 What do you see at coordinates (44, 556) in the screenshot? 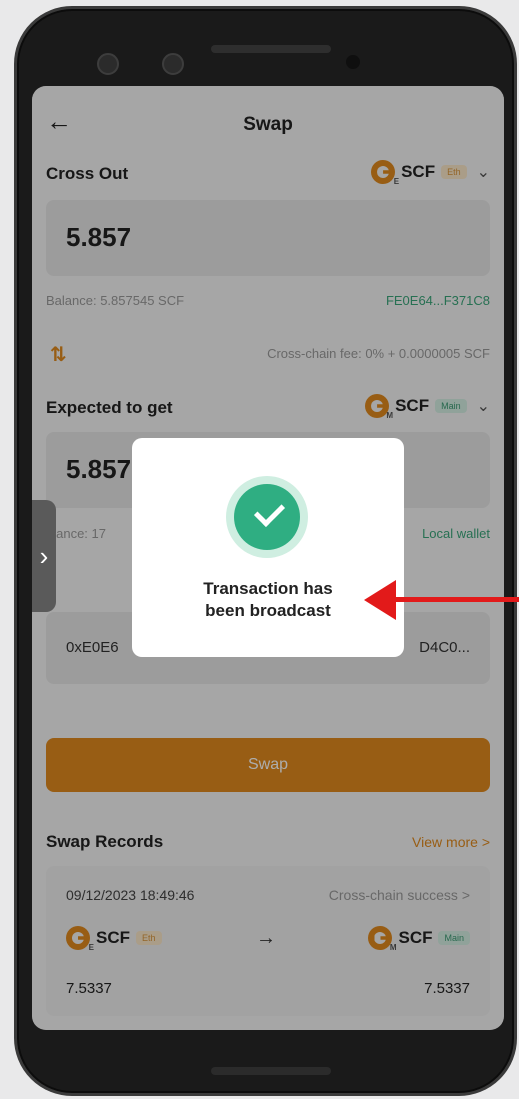
I see `chevron-right-icon: ›` at bounding box center [44, 556].